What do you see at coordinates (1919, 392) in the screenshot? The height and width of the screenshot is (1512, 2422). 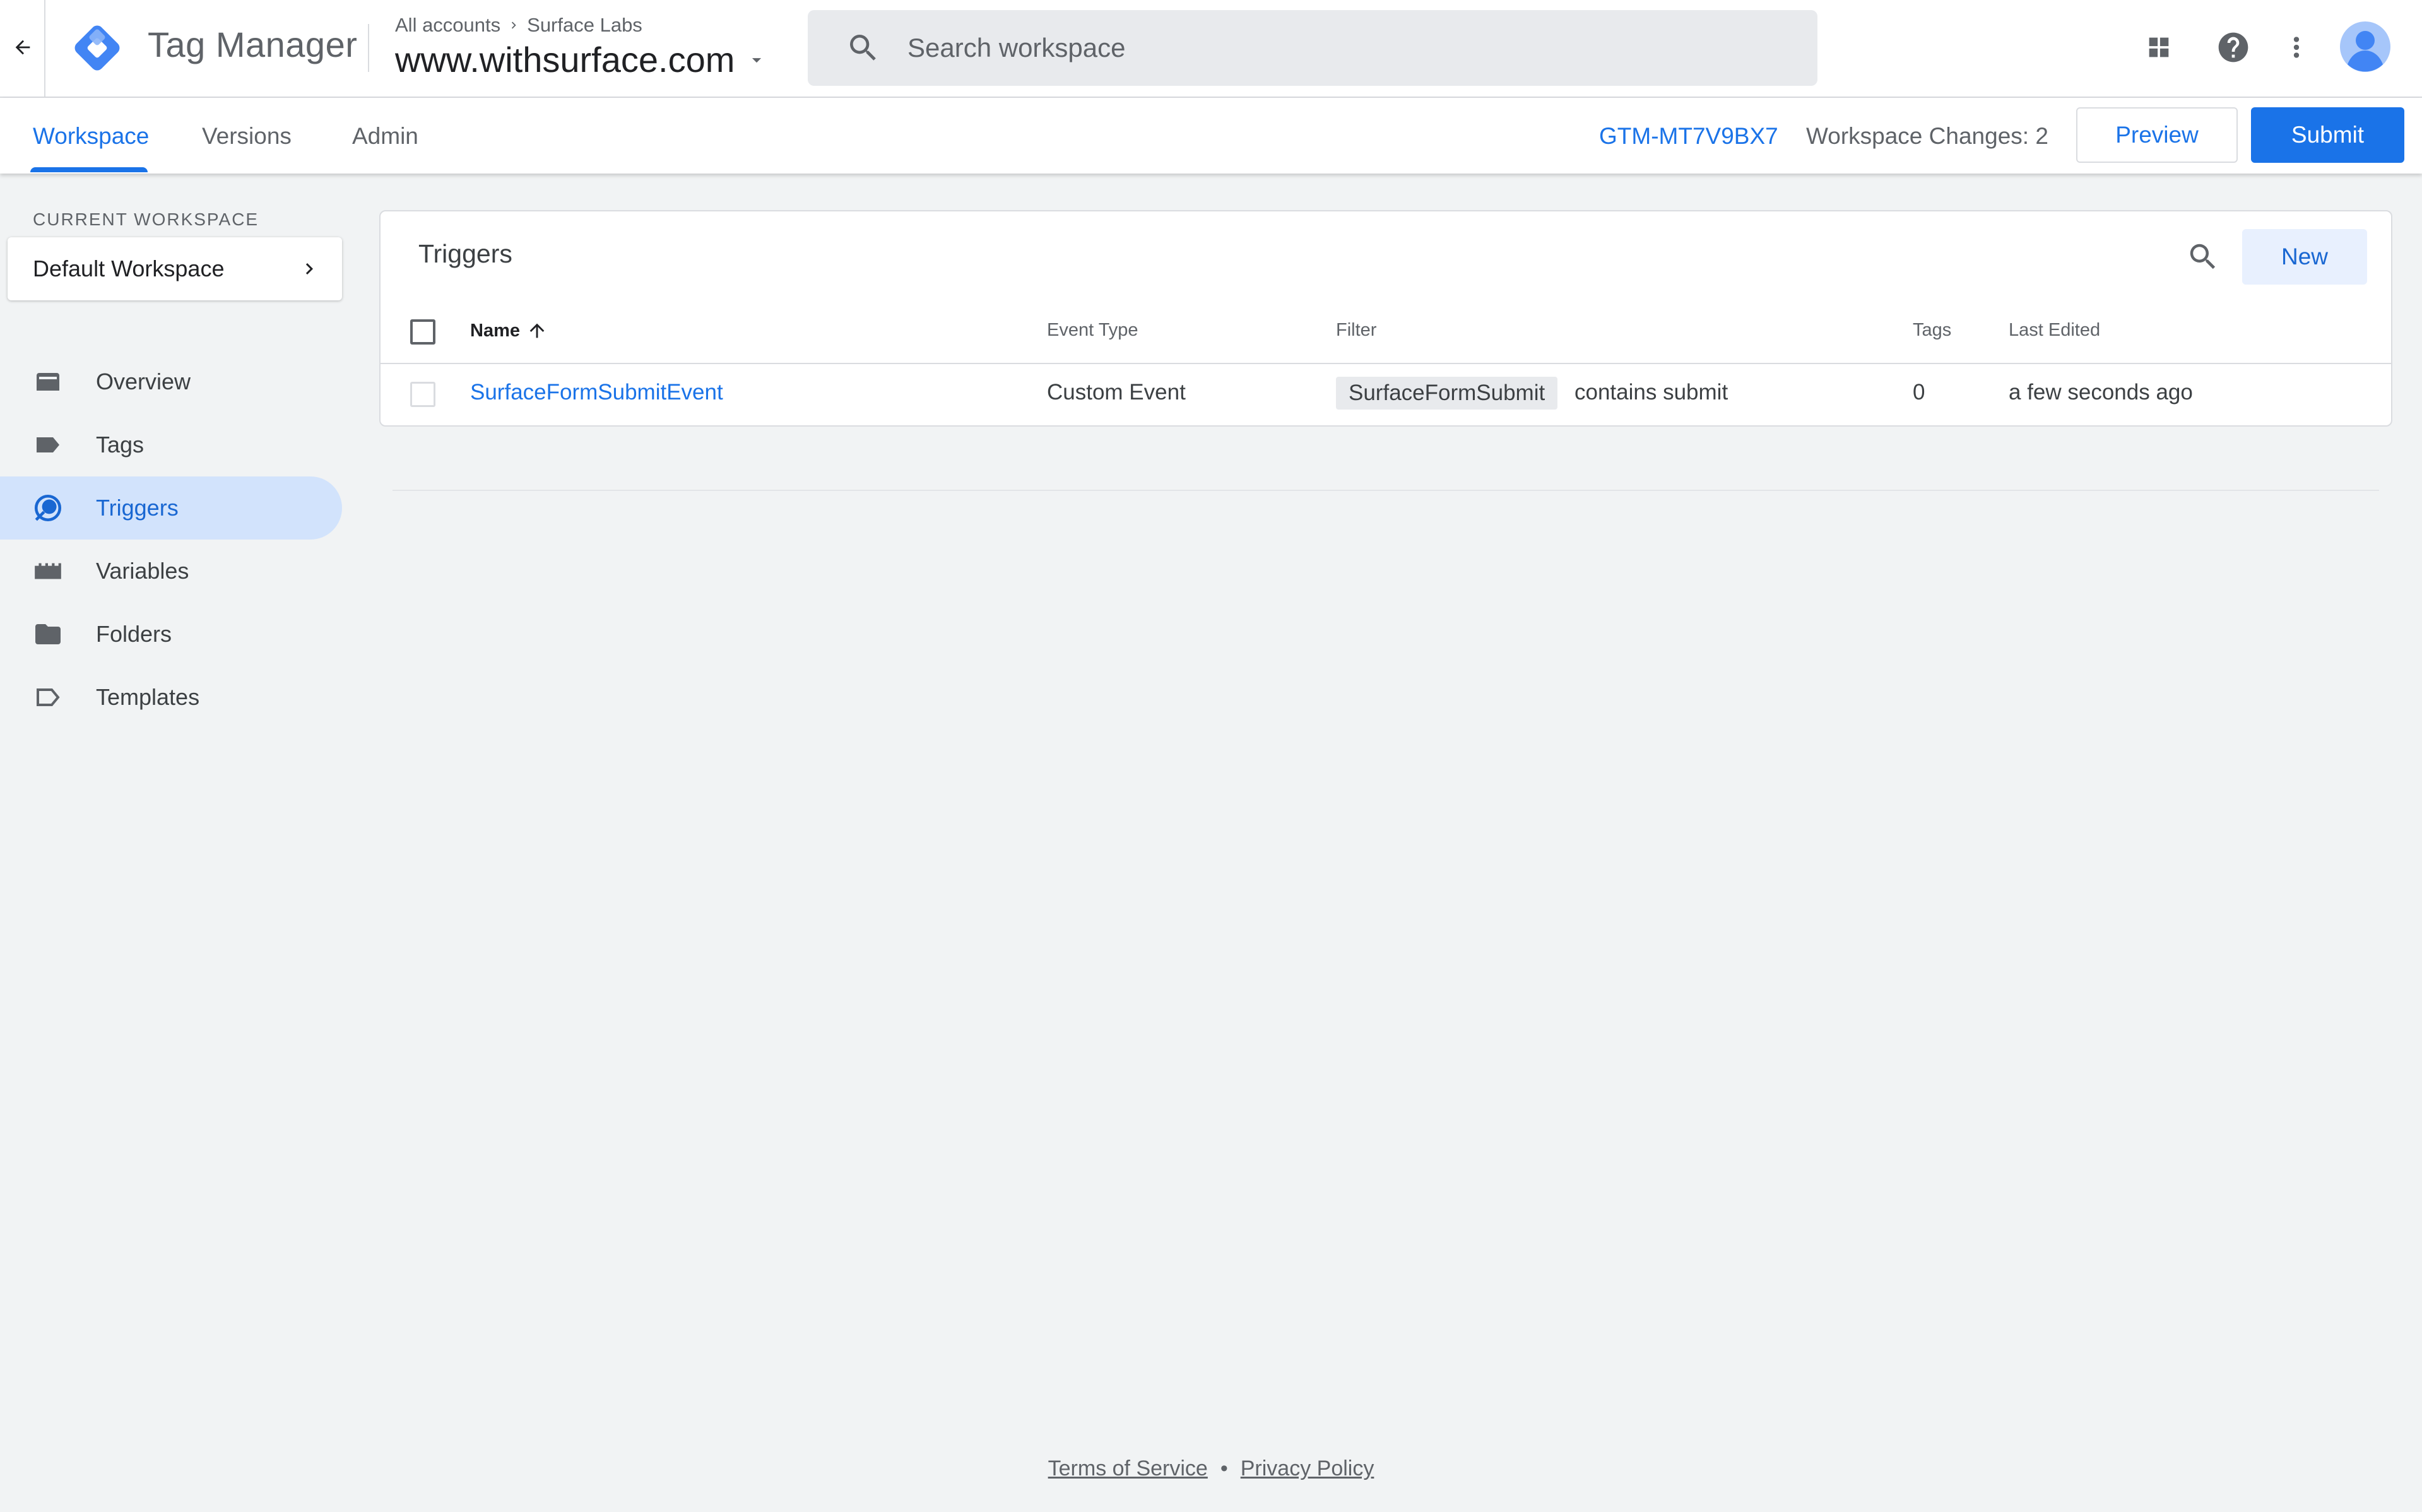 I see `tags-count-cell: 0` at bounding box center [1919, 392].